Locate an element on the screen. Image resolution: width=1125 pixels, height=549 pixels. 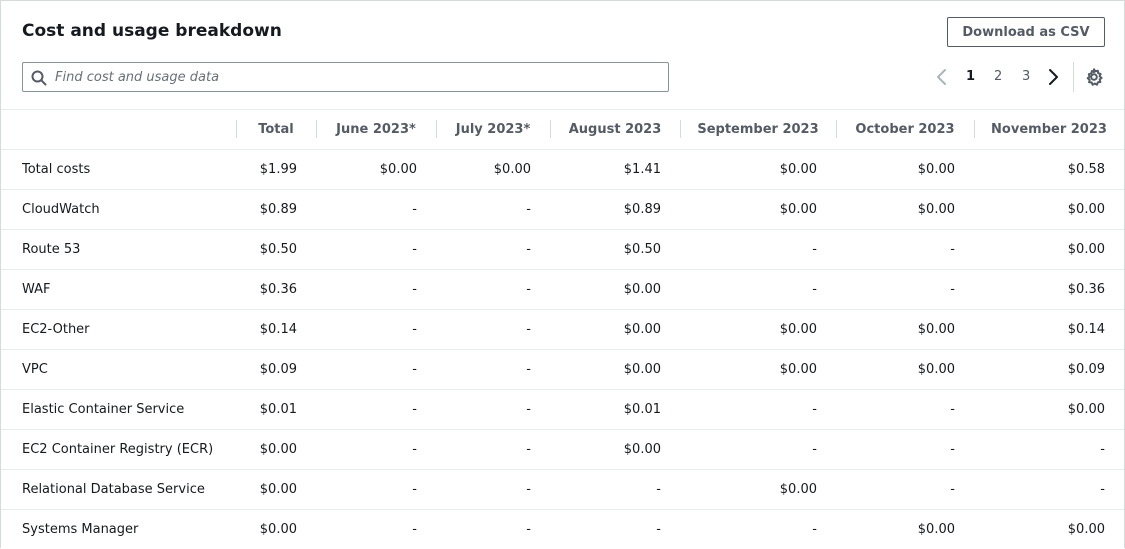
cell-november-2023: $0.58 is located at coordinates (1049, 169).